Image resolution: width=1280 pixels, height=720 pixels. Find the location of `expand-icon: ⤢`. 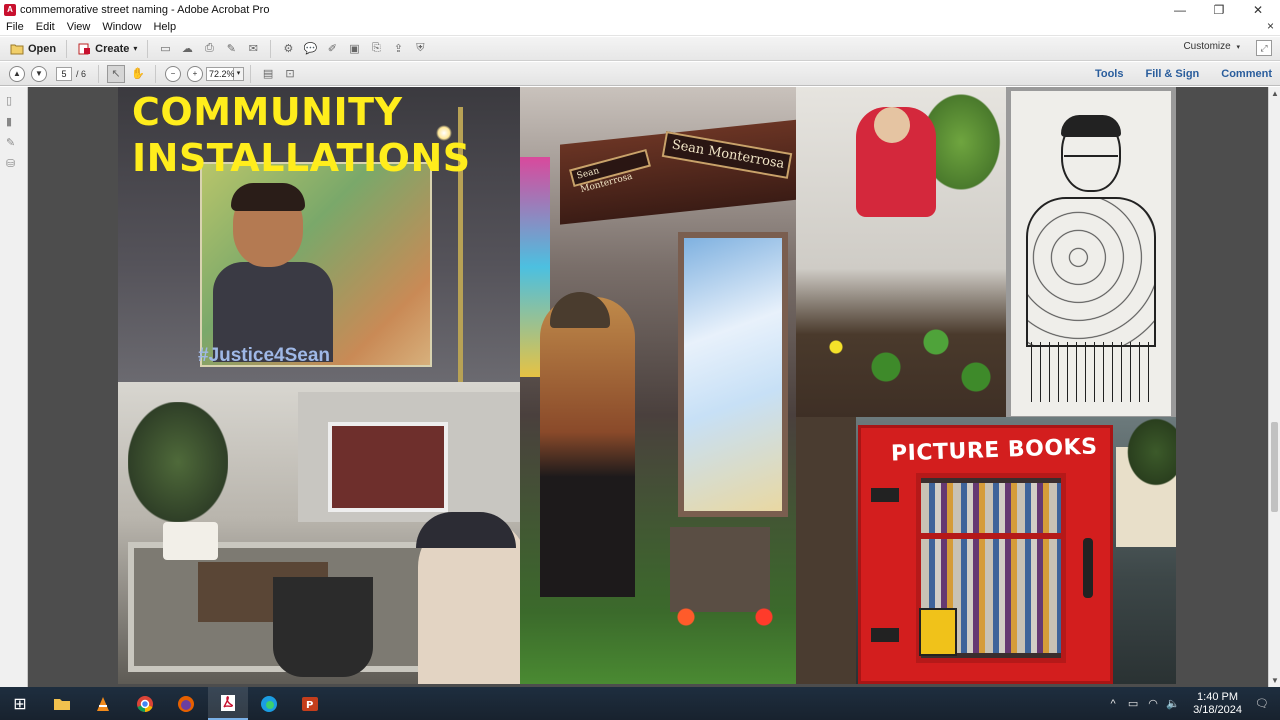

expand-icon: ⤢ is located at coordinates (1264, 48).